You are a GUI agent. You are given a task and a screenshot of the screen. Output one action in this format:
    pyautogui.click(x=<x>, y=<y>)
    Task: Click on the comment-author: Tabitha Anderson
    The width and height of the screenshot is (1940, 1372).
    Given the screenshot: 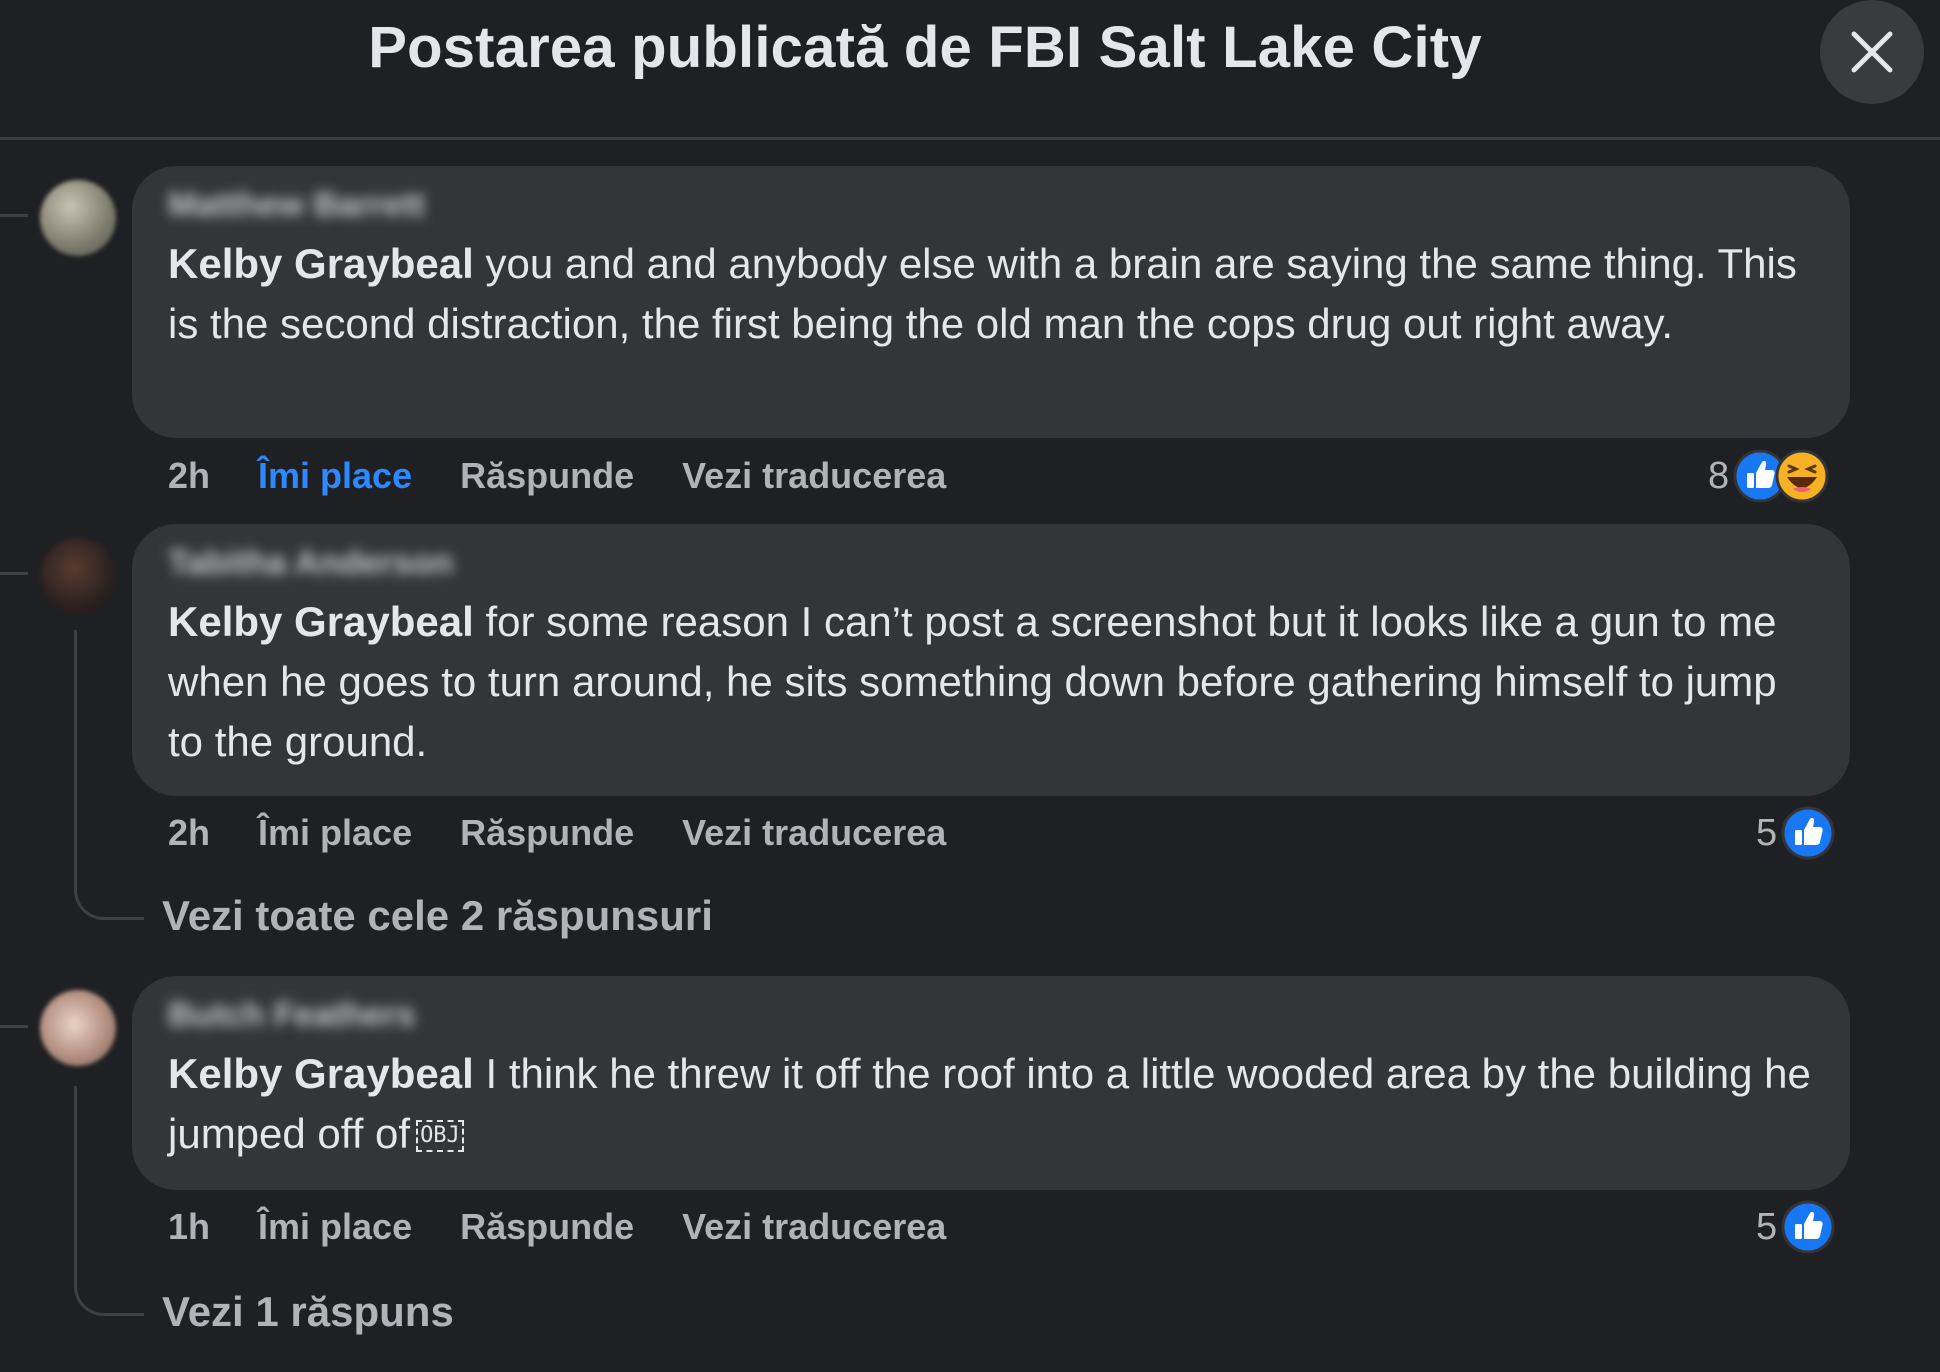 What is the action you would take?
    pyautogui.click(x=991, y=564)
    